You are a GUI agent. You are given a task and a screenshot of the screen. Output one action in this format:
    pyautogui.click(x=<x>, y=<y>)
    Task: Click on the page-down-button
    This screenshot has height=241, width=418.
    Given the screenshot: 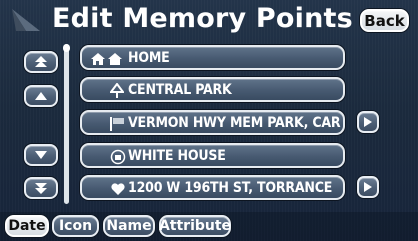 What is the action you would take?
    pyautogui.click(x=41, y=188)
    